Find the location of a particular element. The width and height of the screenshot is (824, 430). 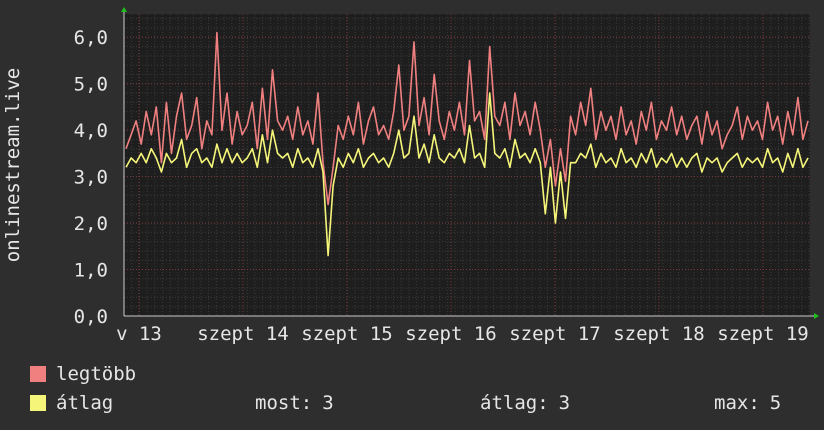

stat-average-label: átlag: is located at coordinates (514, 403).